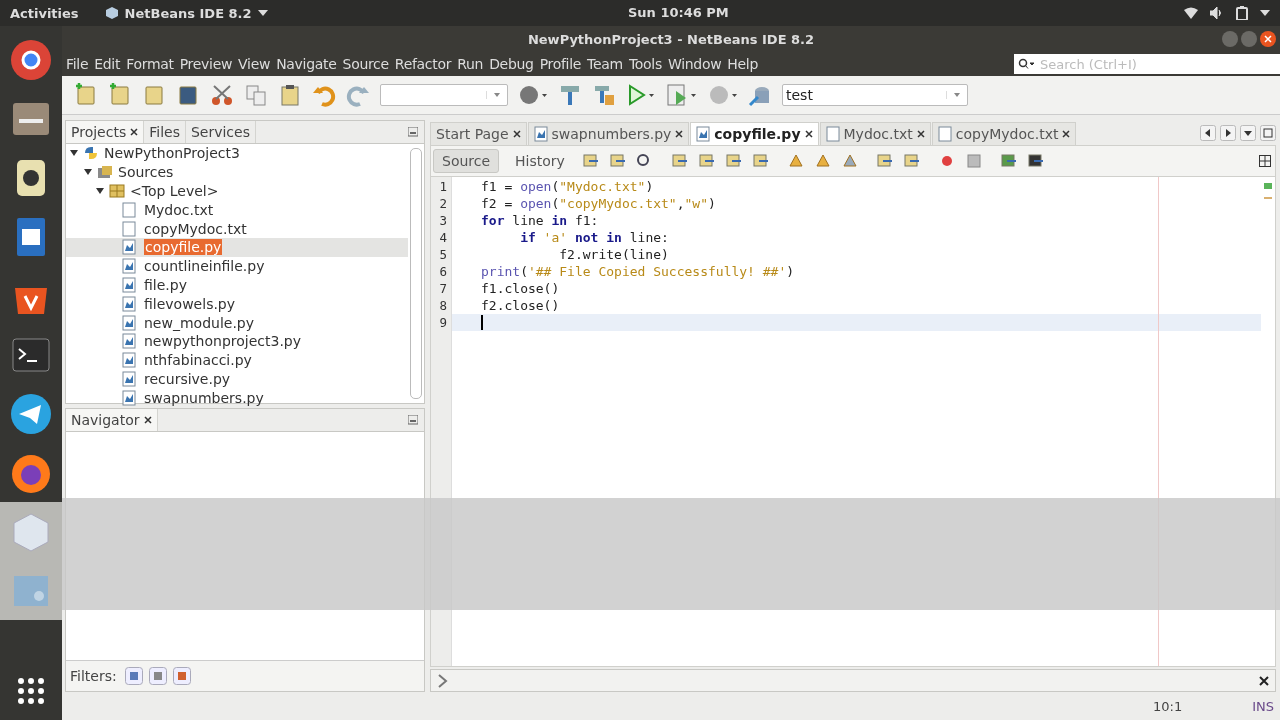 This screenshot has height=720, width=1280. Describe the element at coordinates (44, 13) in the screenshot. I see `activities-button: Activities` at that location.